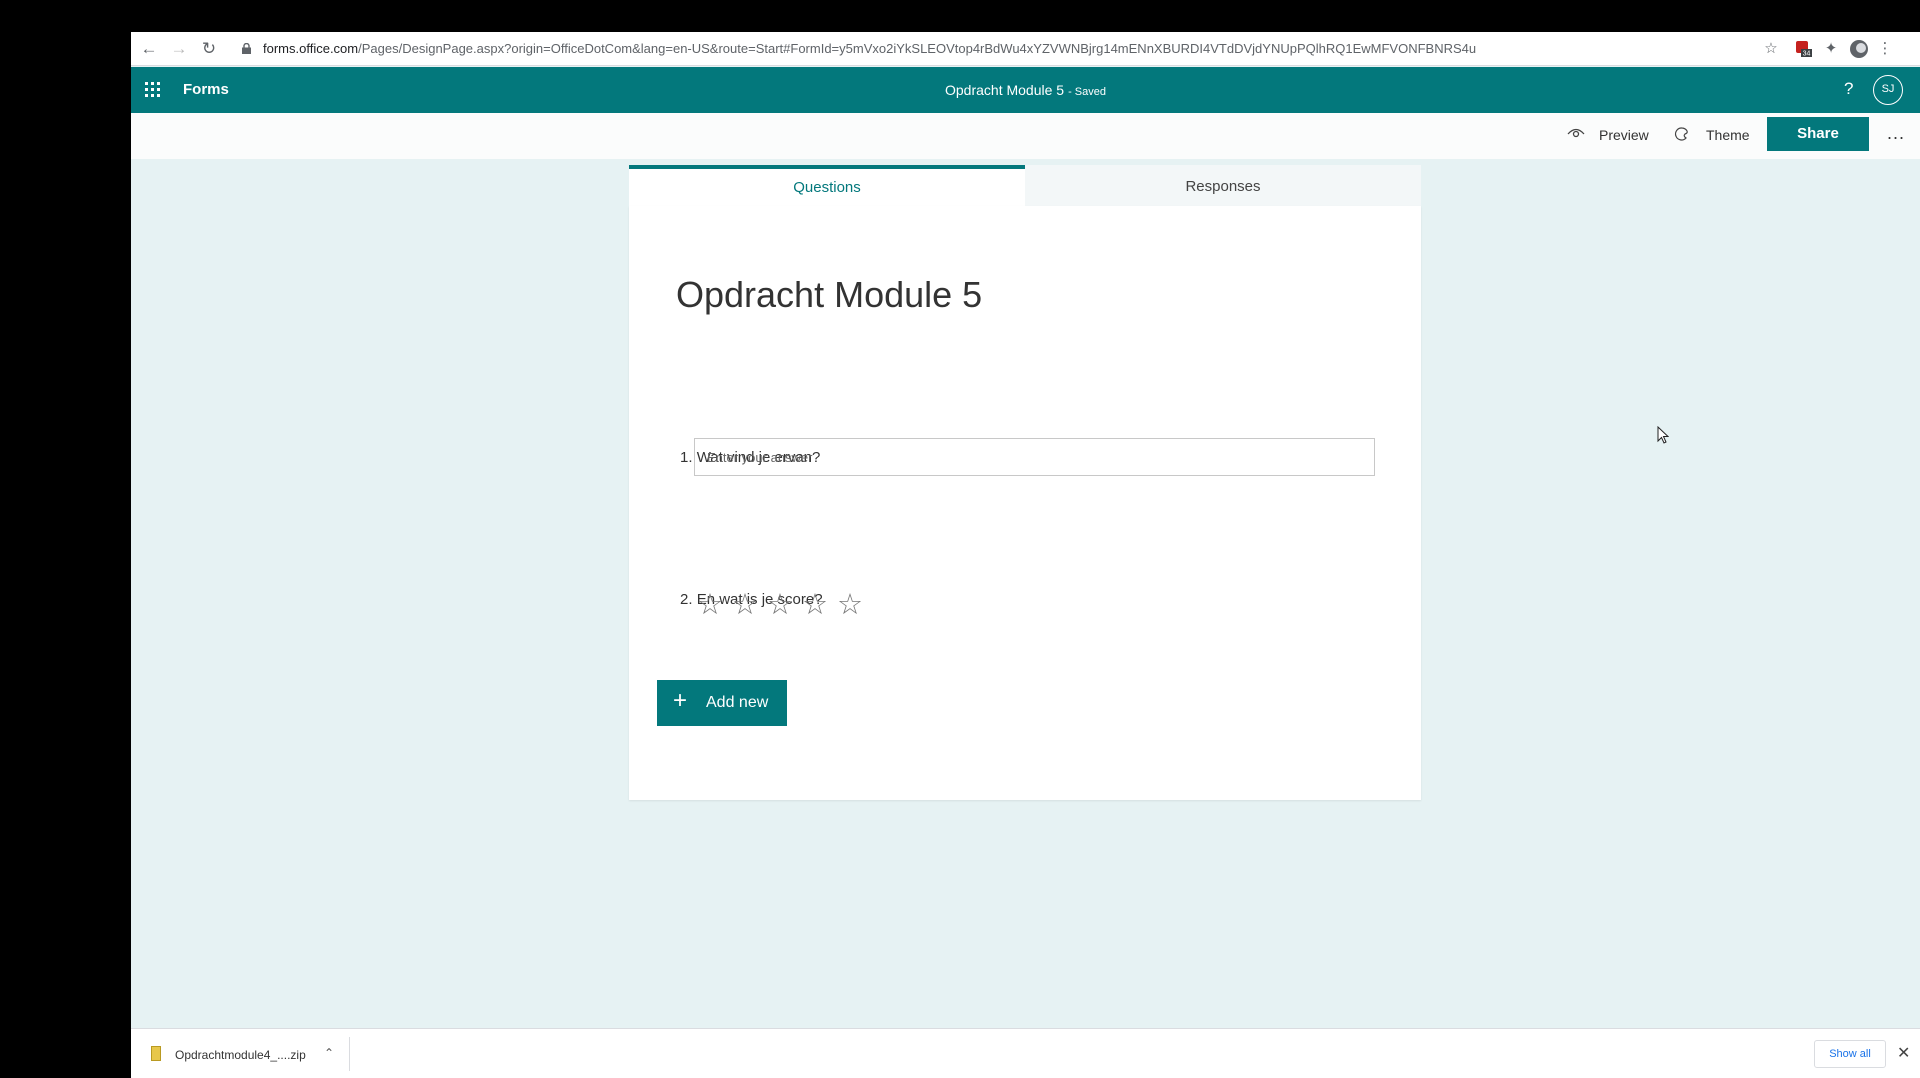 This screenshot has width=1920, height=1078. I want to click on download-file-name: Opdrachtmodule4_....zip, so click(240, 1055).